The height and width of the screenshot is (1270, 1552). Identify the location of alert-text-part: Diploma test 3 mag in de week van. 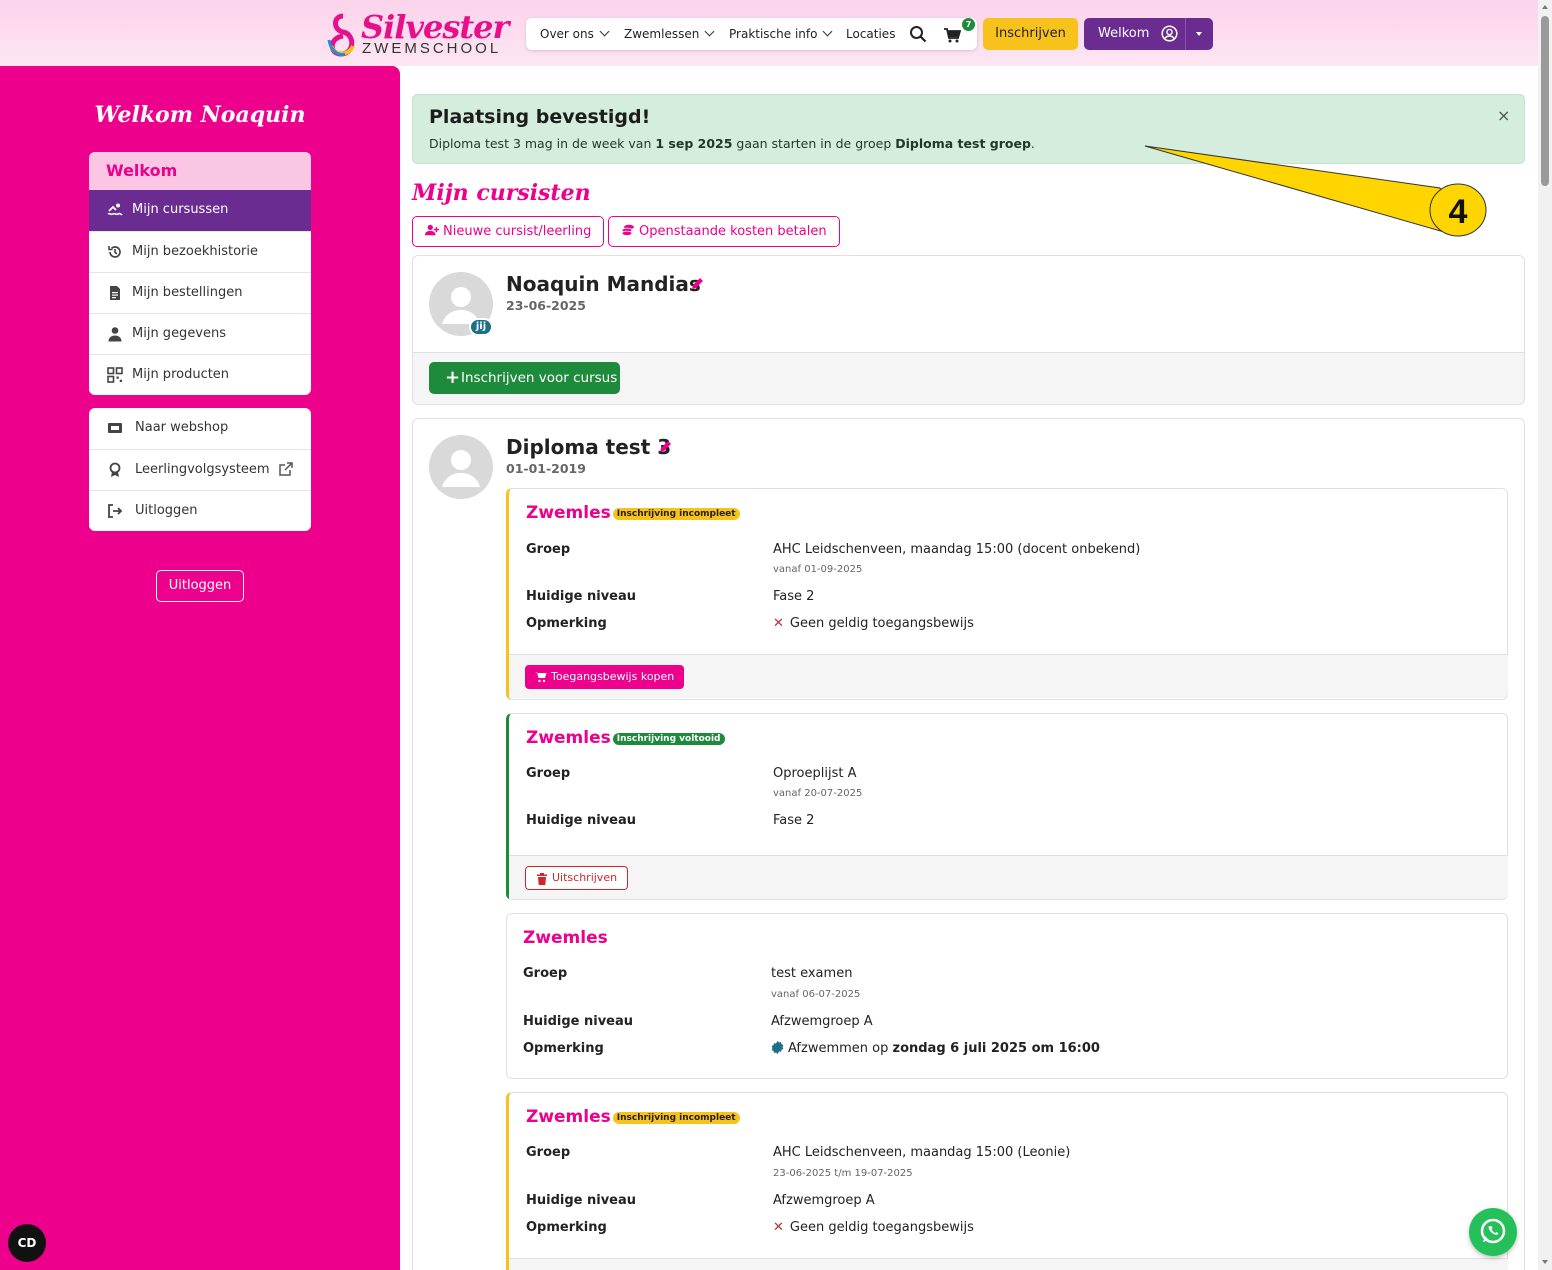
(542, 143).